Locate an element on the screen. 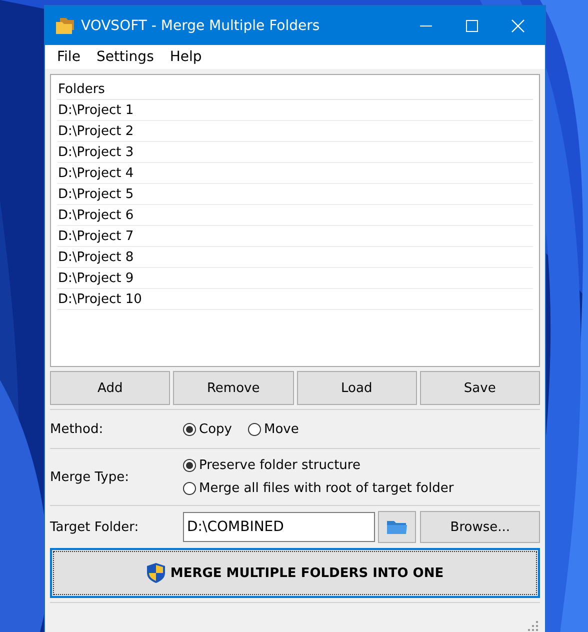 Image resolution: width=588 pixels, height=632 pixels. folder-row: D:\Project 2 is located at coordinates (295, 131).